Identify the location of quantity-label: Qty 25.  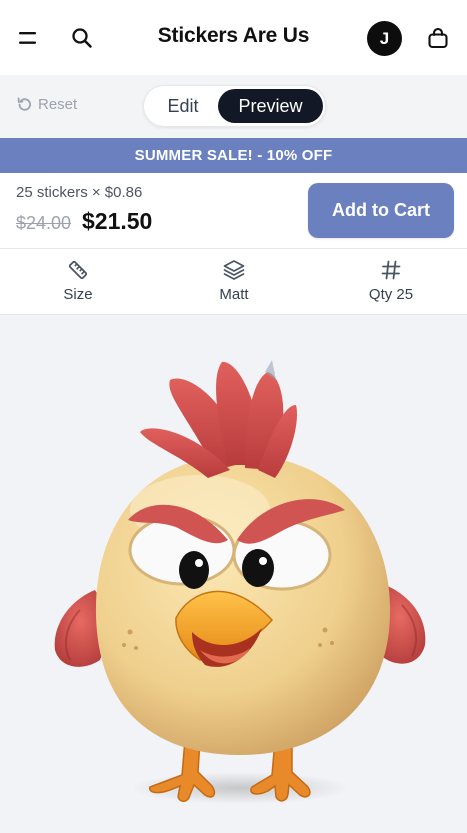
(391, 294).